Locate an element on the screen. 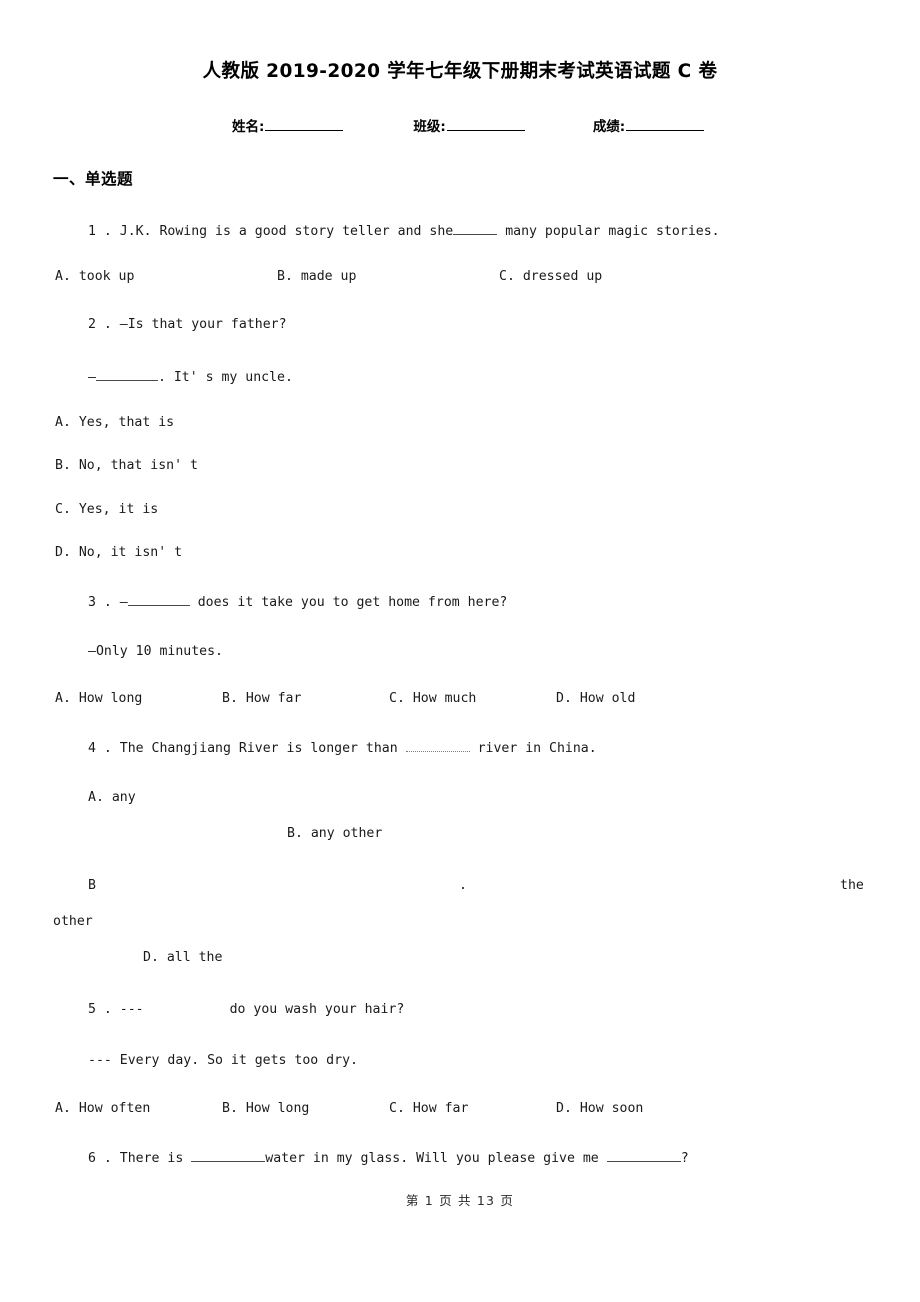  question-4-text-before: The Changjiang River is longer than is located at coordinates (258, 748).